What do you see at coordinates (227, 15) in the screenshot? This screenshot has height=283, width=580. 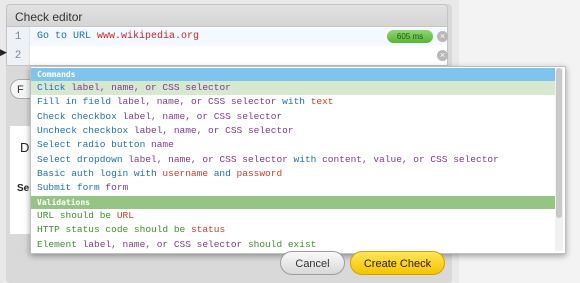 I see `panel-header: Check editor` at bounding box center [227, 15].